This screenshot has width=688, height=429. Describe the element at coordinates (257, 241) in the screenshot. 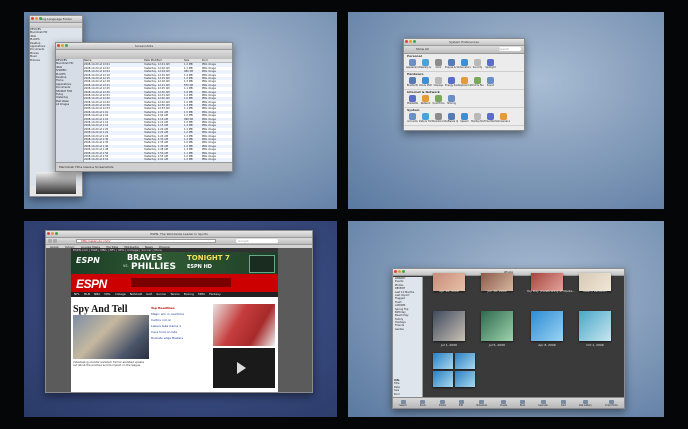

I see `search-field: Google` at that location.